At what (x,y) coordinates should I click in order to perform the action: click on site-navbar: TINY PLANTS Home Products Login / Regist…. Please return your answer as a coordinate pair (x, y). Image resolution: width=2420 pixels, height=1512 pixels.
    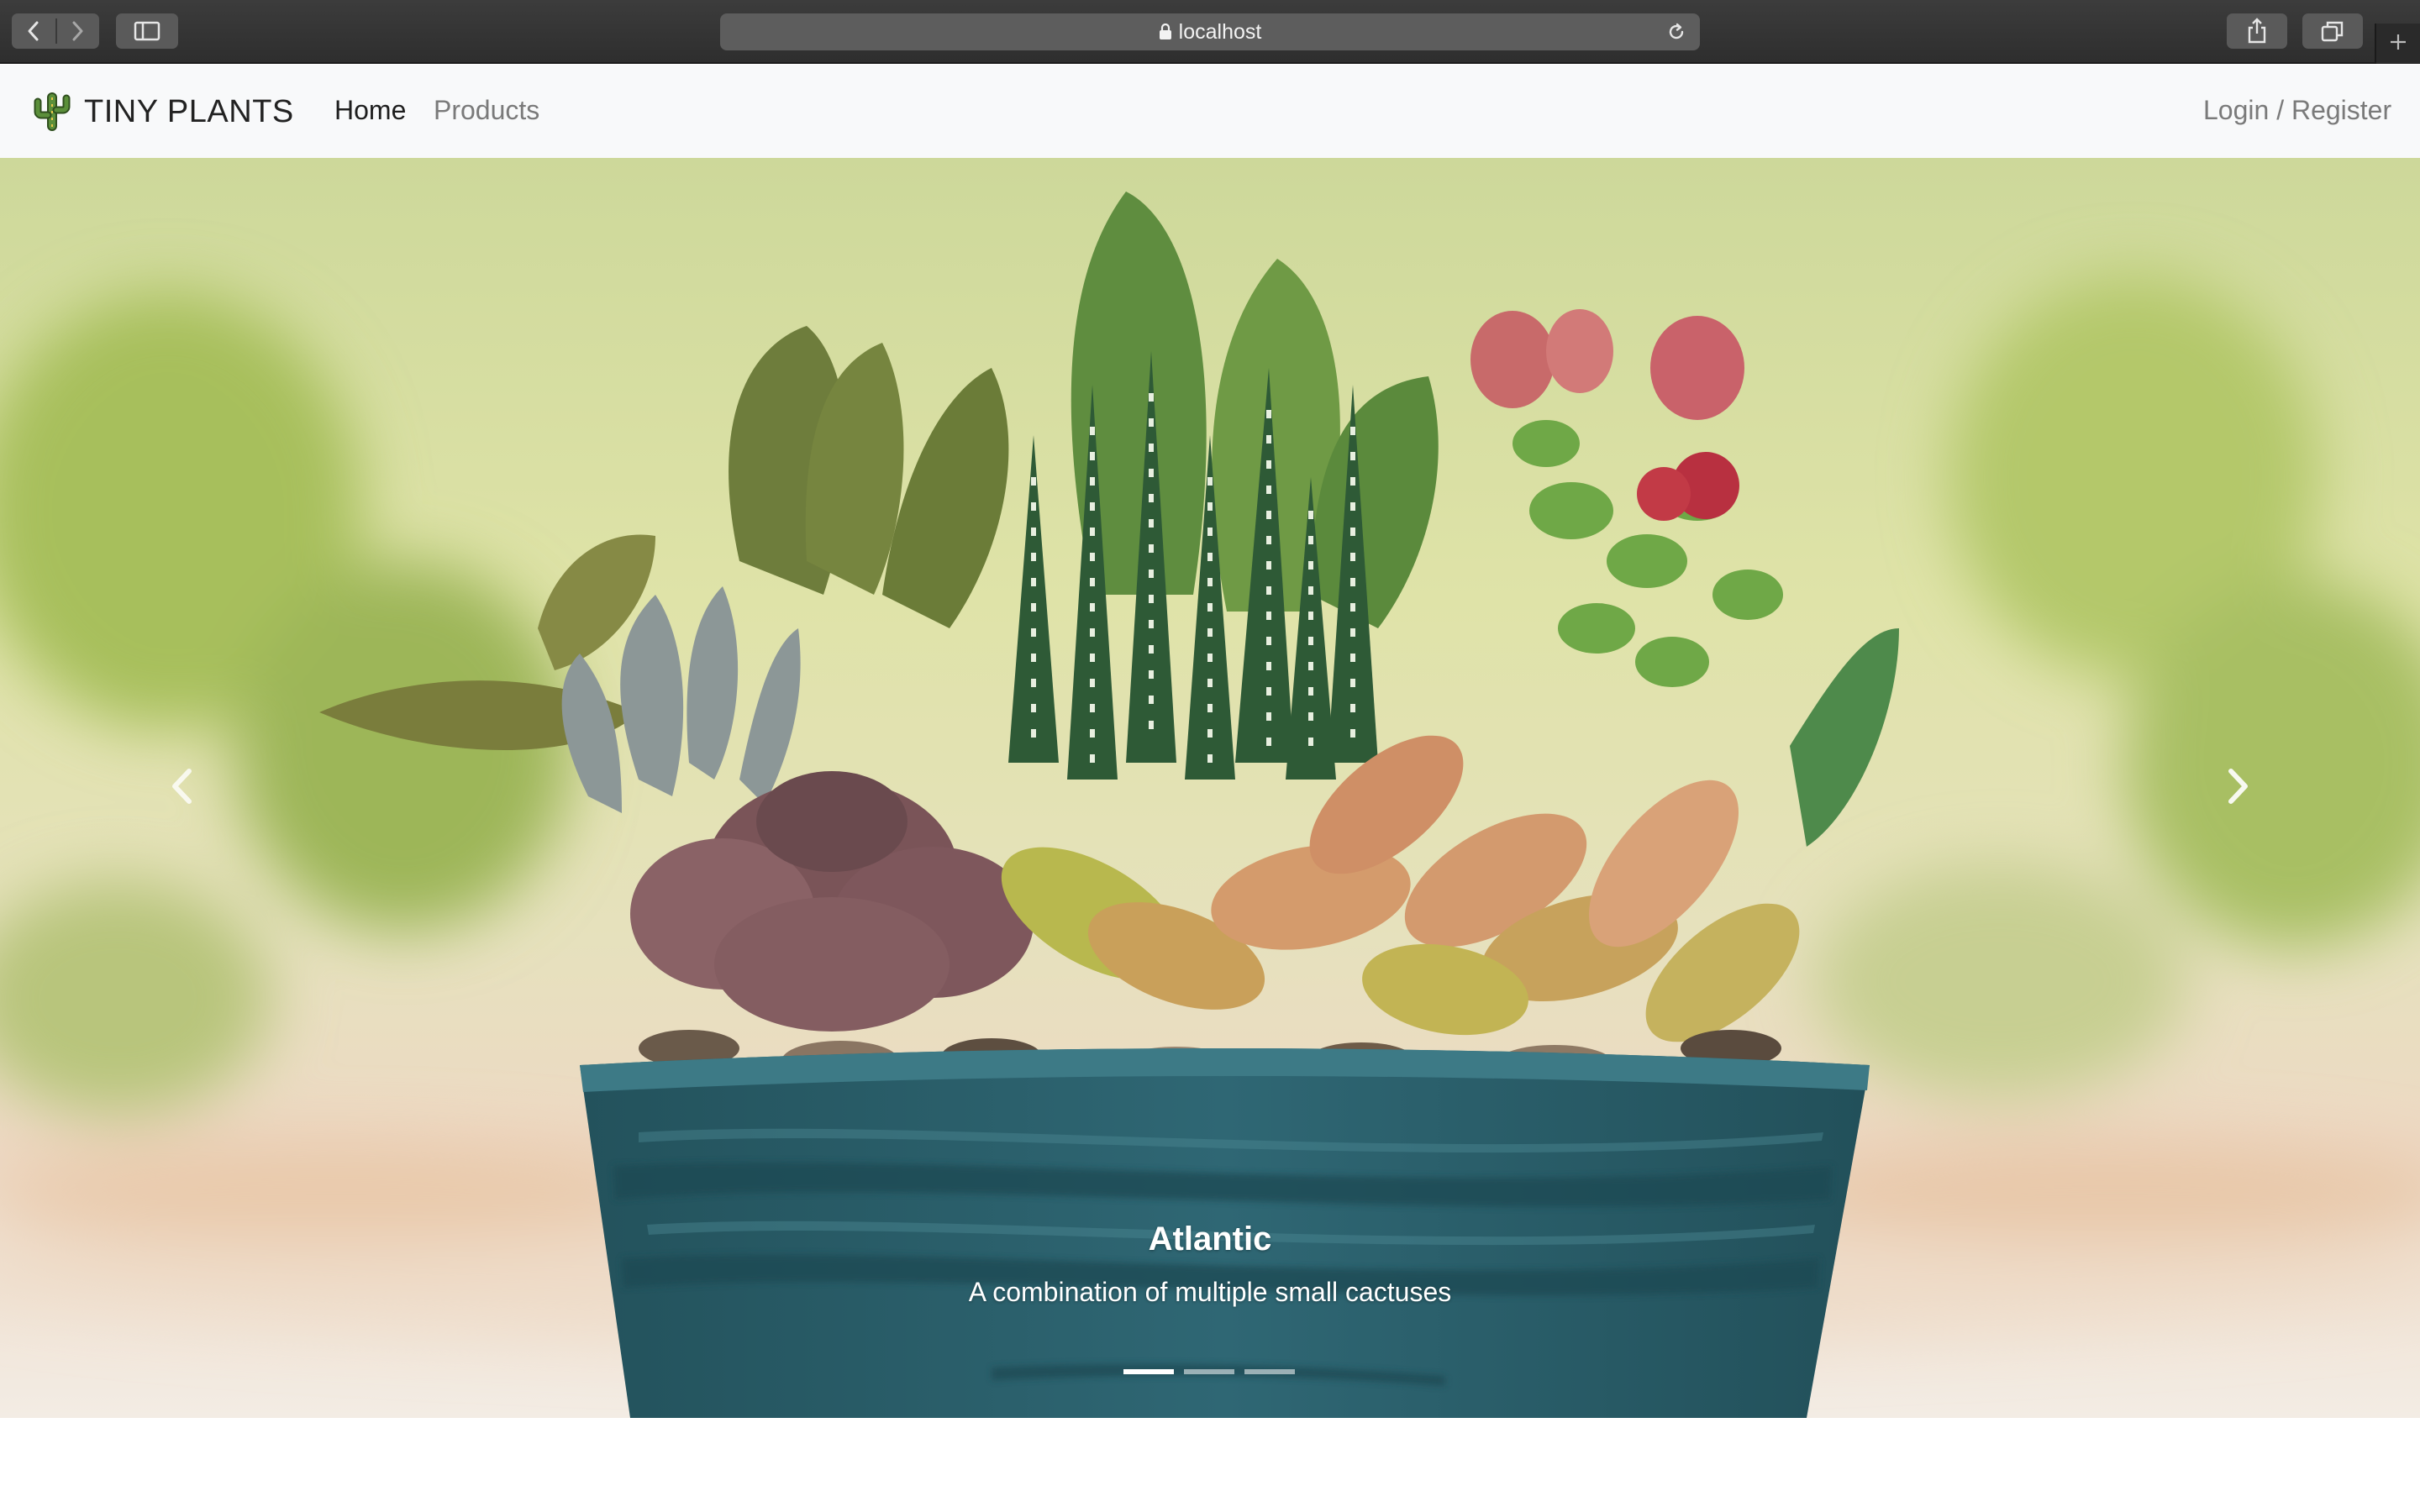
    Looking at the image, I should click on (1210, 111).